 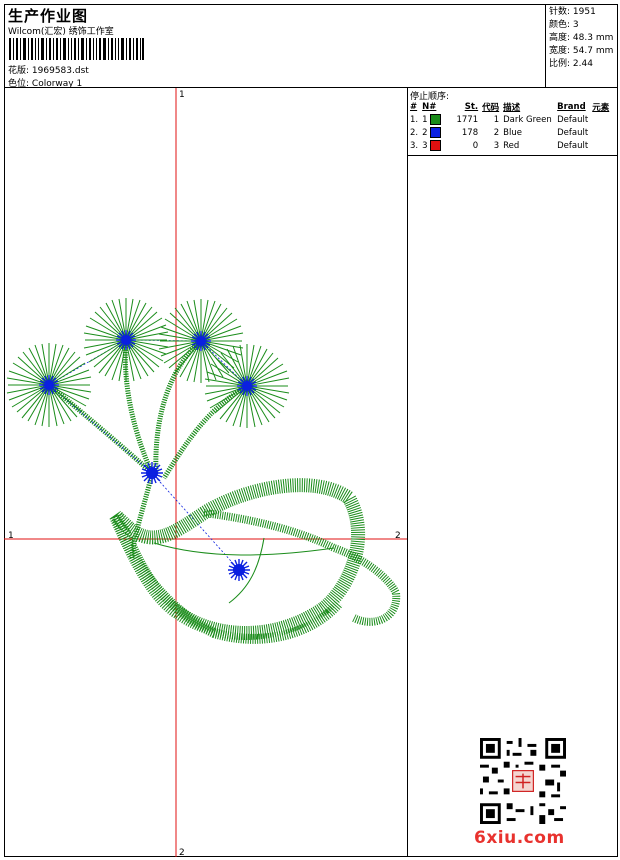 I want to click on qr-code, so click(x=523, y=781).